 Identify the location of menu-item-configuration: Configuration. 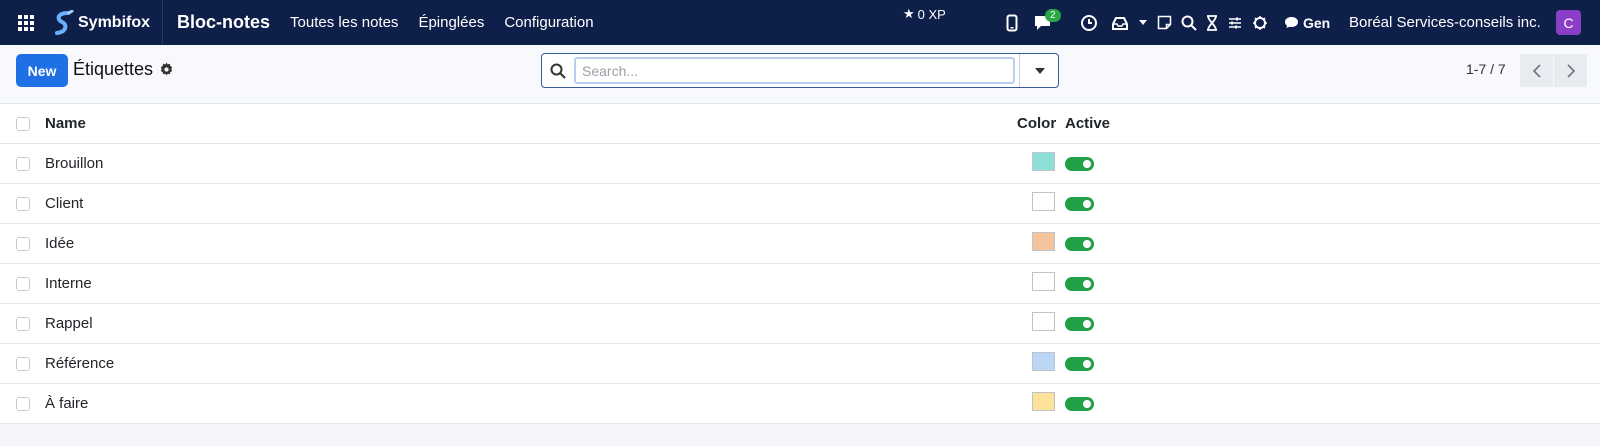
(548, 22).